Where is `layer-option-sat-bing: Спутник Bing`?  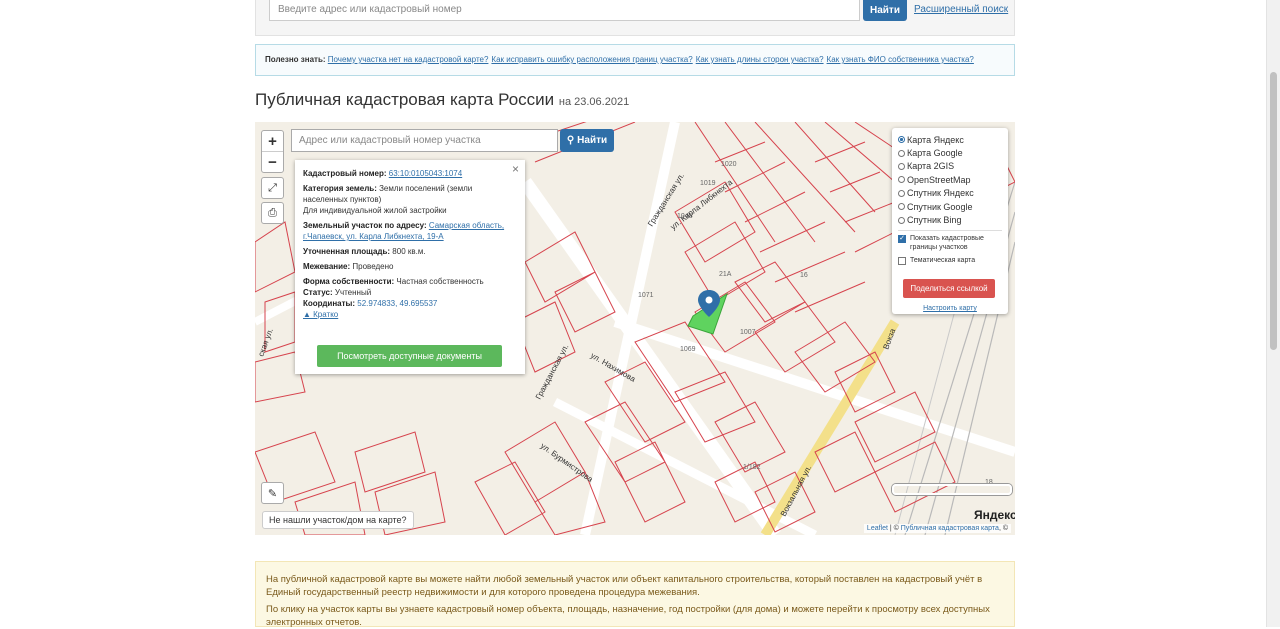
layer-option-sat-bing: Спутник Bing is located at coordinates (953, 219).